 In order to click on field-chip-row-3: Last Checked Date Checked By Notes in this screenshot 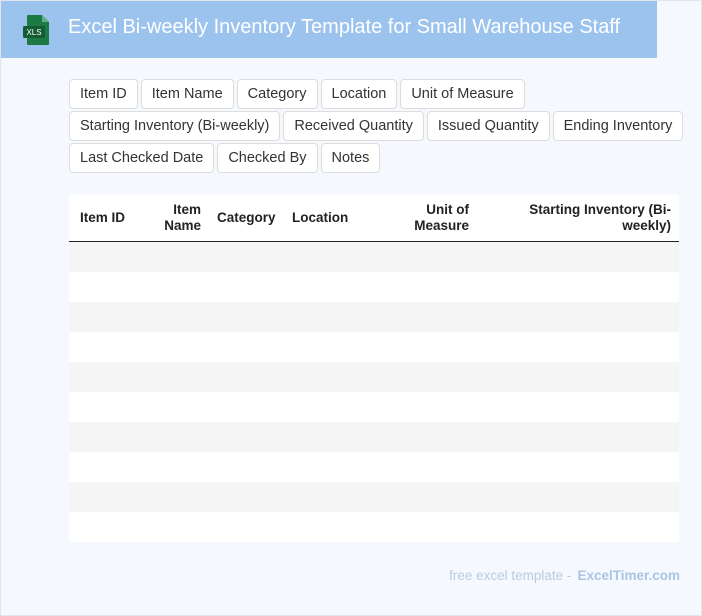, I will do `click(225, 158)`.